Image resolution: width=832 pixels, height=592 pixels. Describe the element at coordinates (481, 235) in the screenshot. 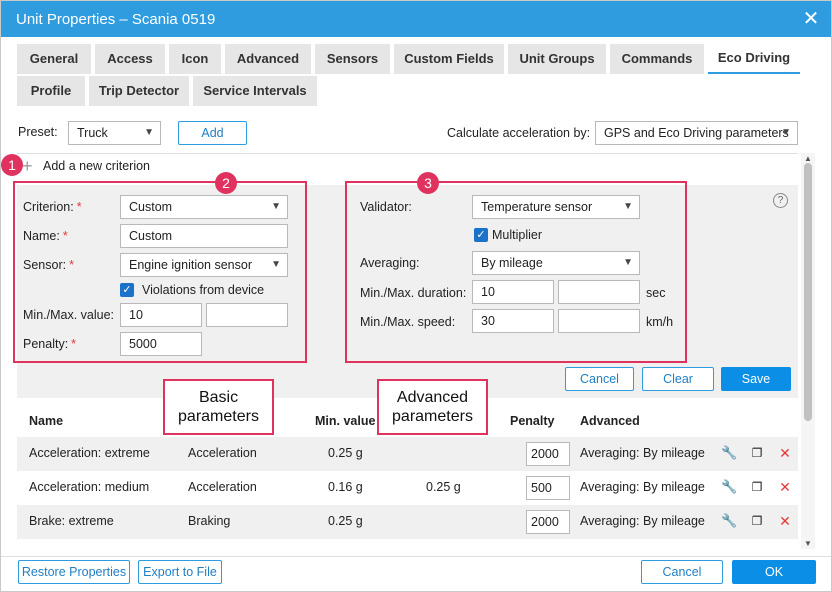

I see `multiplier-checkbox: ✓` at that location.